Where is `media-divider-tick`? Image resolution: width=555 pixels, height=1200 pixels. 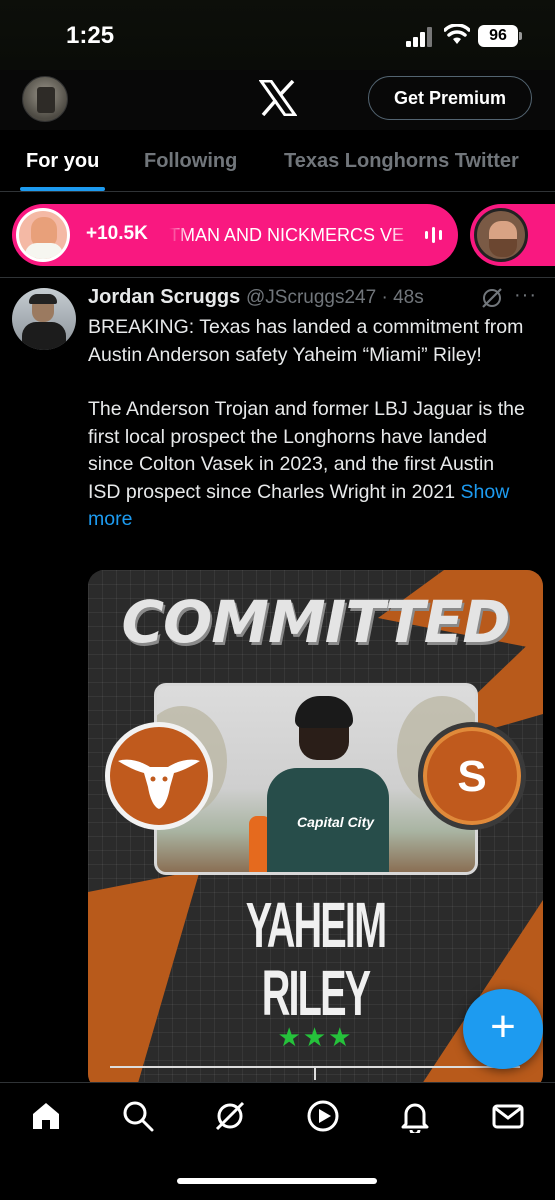
media-divider-tick is located at coordinates (315, 1073).